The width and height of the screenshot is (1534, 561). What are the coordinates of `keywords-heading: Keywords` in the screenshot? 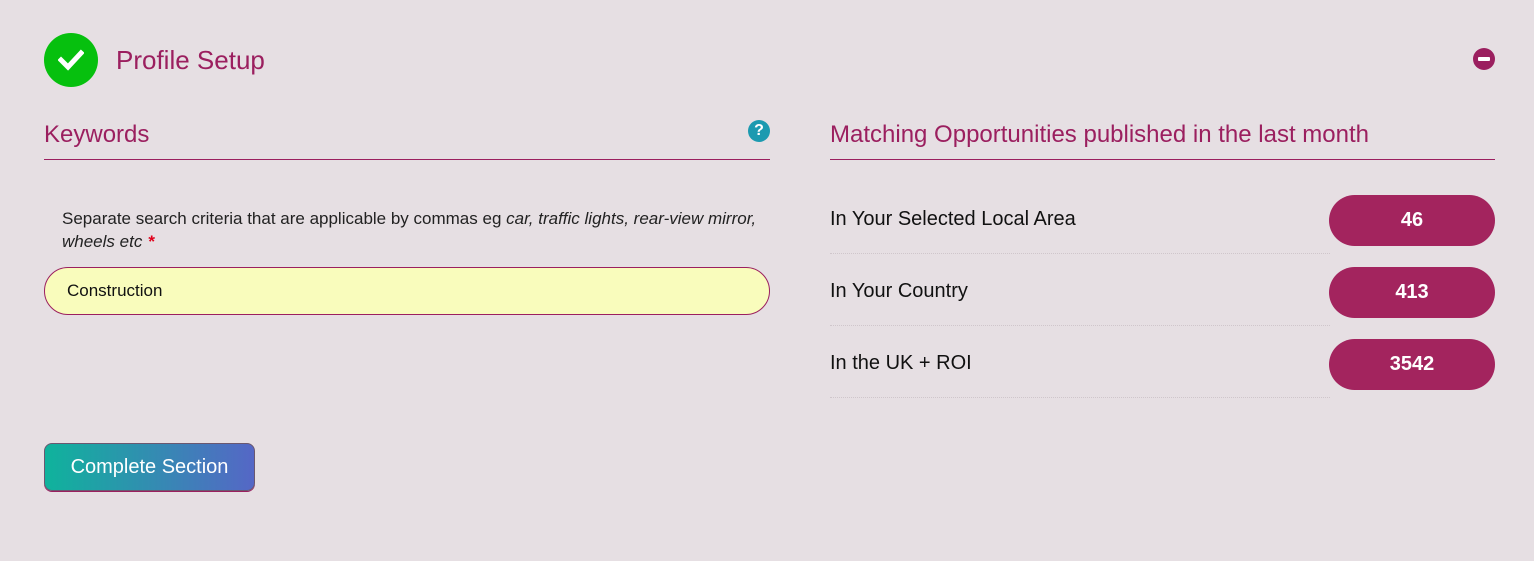 It's located at (97, 134).